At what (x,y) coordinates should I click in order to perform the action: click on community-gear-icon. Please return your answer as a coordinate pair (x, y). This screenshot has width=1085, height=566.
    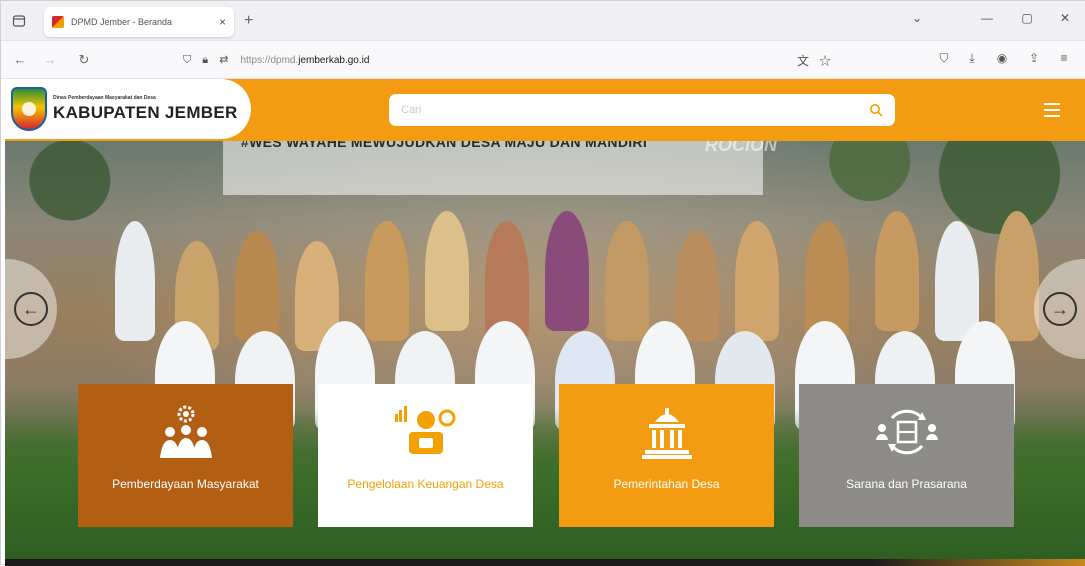
    Looking at the image, I should click on (186, 432).